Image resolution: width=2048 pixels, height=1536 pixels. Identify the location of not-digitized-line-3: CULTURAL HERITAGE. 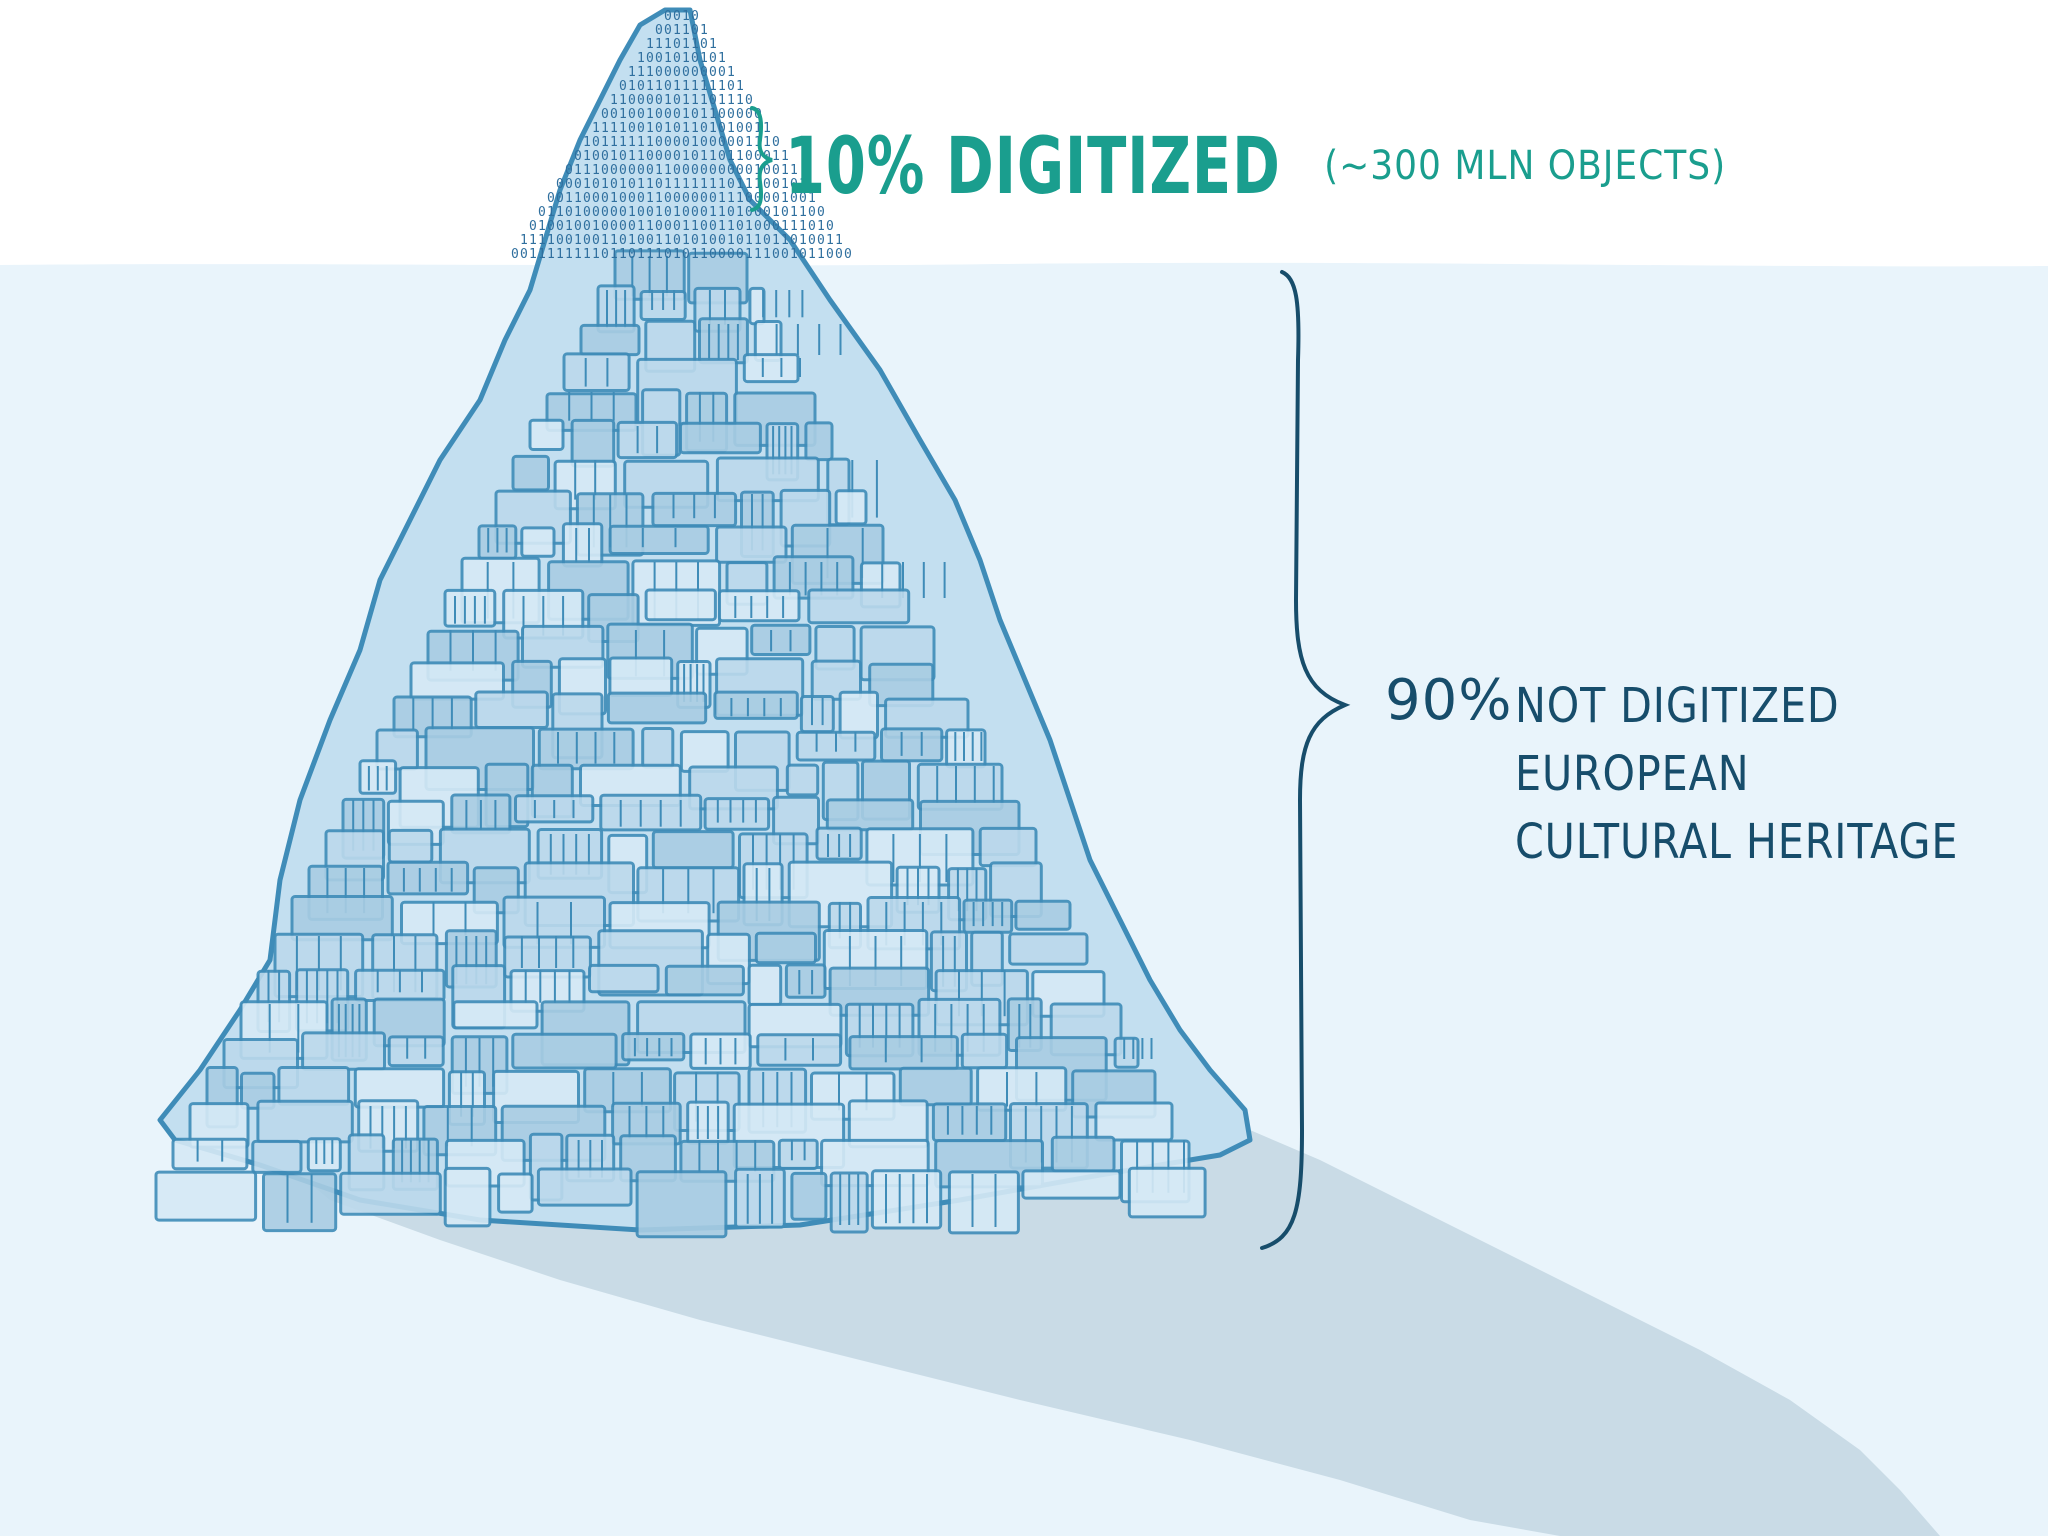
(1737, 842).